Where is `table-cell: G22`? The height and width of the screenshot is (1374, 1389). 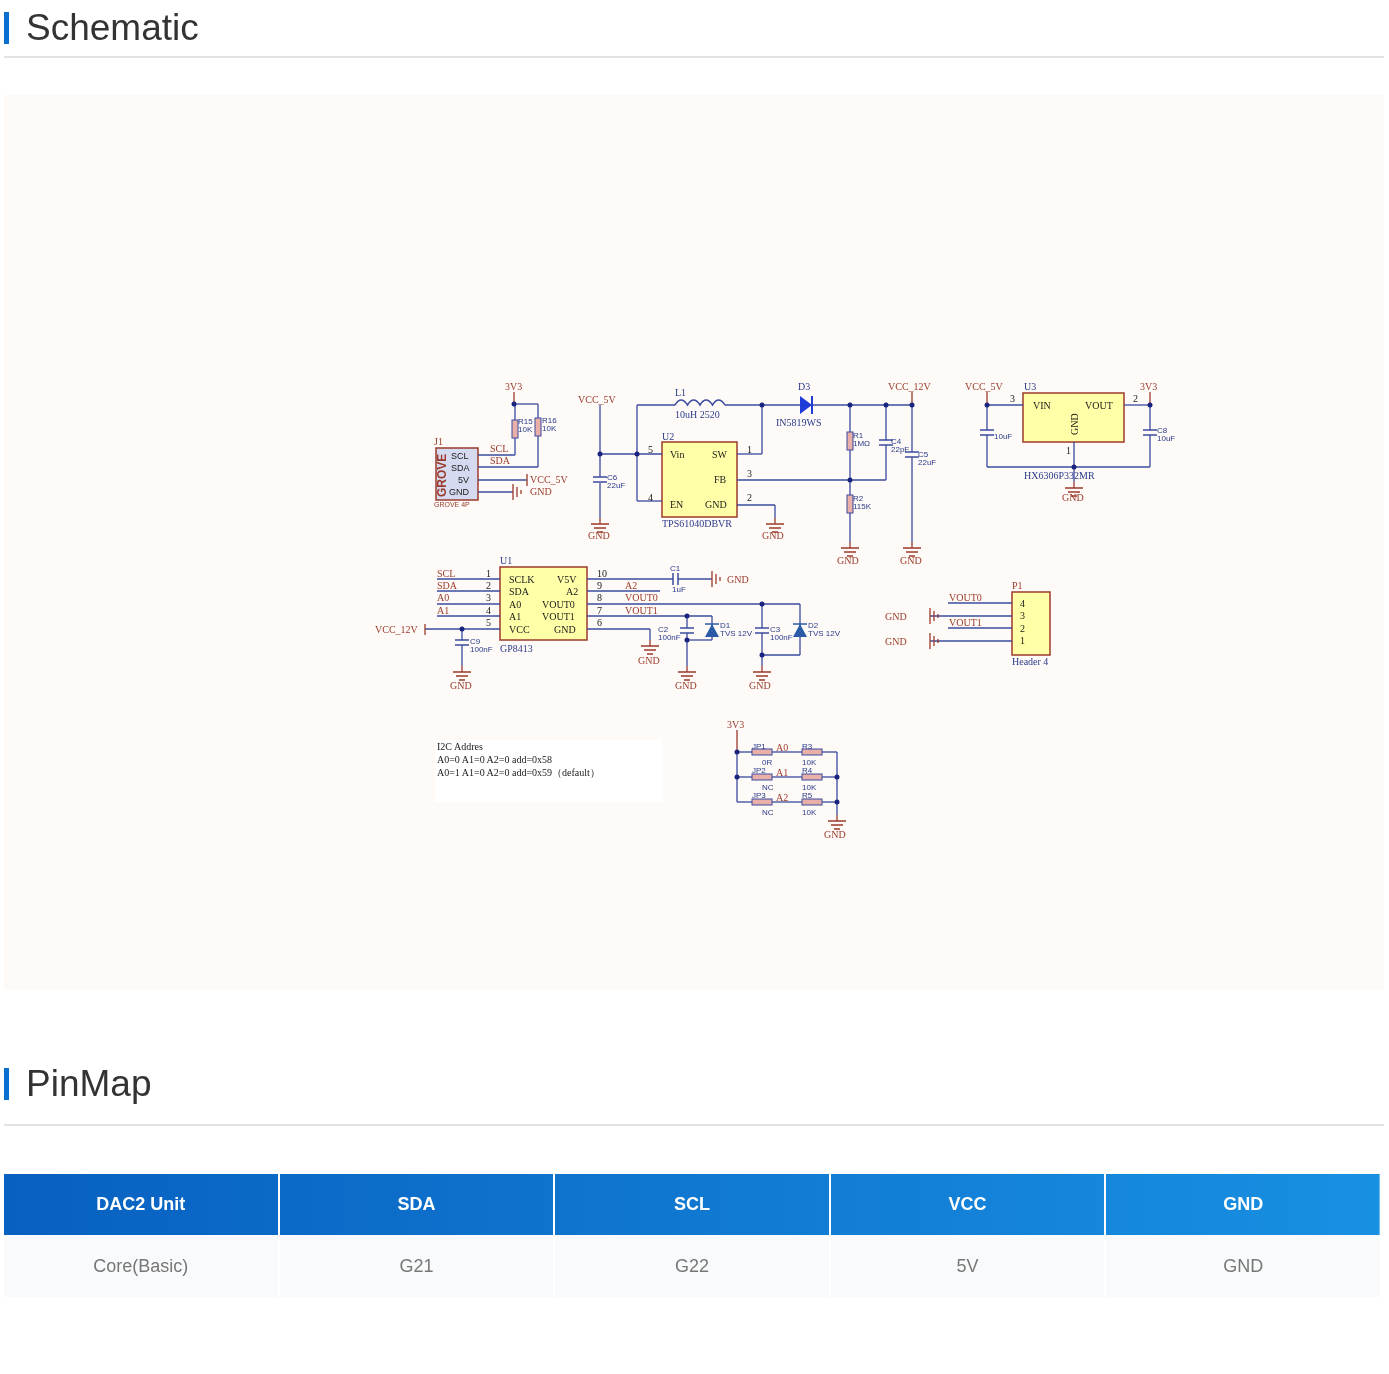 table-cell: G22 is located at coordinates (692, 1266).